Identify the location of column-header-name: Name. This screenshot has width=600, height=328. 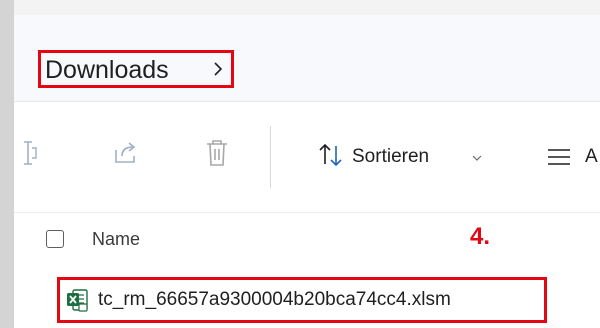
(116, 239).